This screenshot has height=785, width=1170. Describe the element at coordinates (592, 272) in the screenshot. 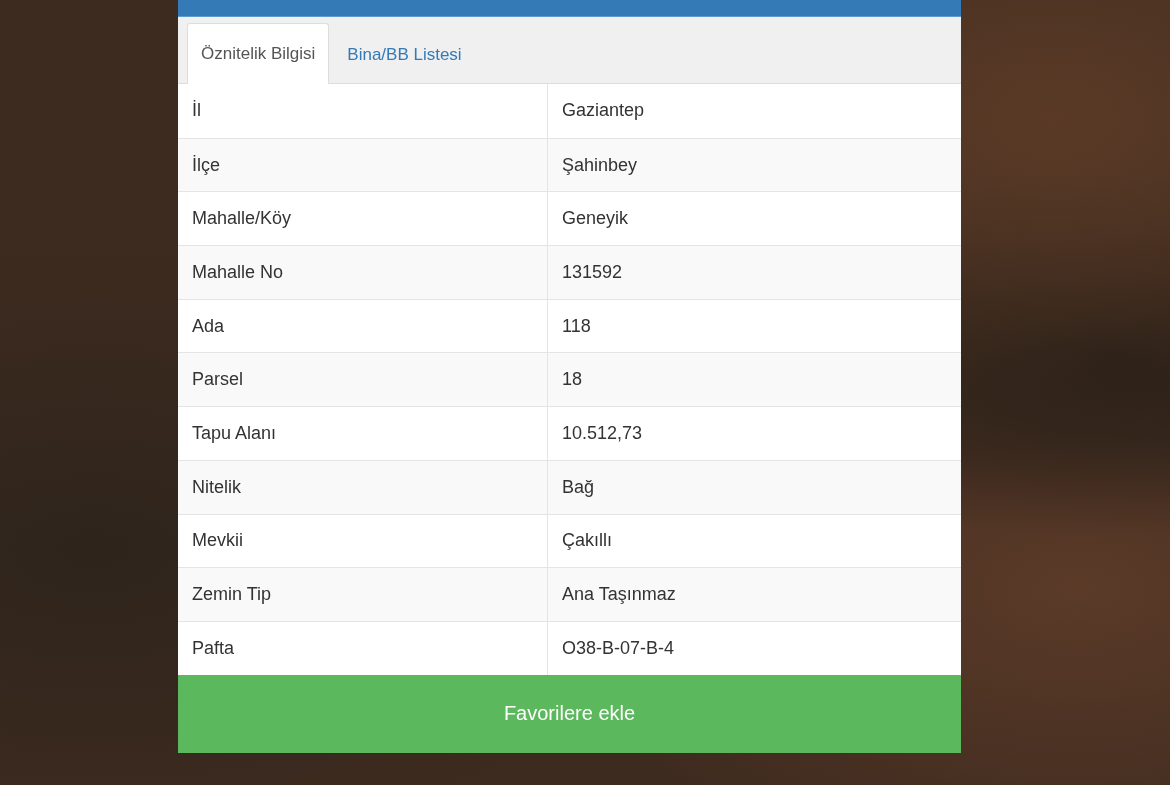

I see `attribute-value: 131592` at that location.